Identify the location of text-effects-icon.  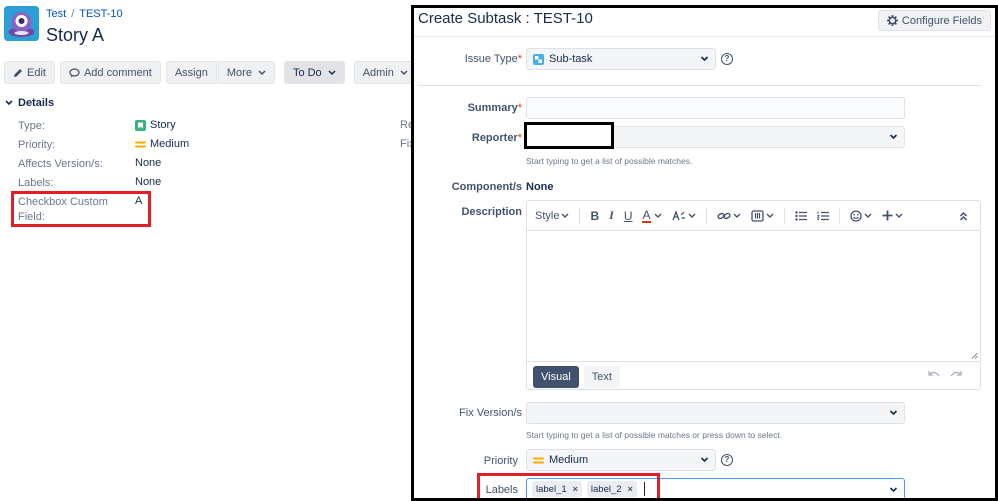
(678, 215).